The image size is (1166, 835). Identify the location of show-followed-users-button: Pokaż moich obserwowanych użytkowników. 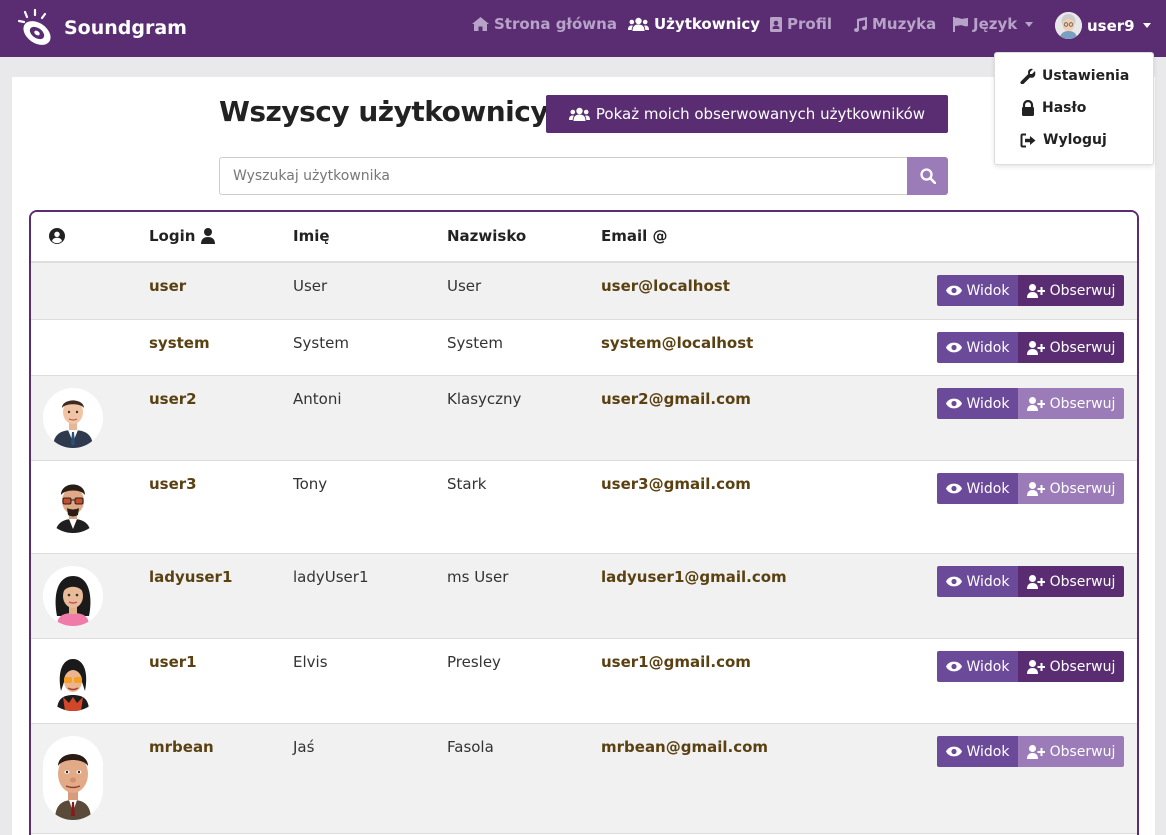
(747, 114).